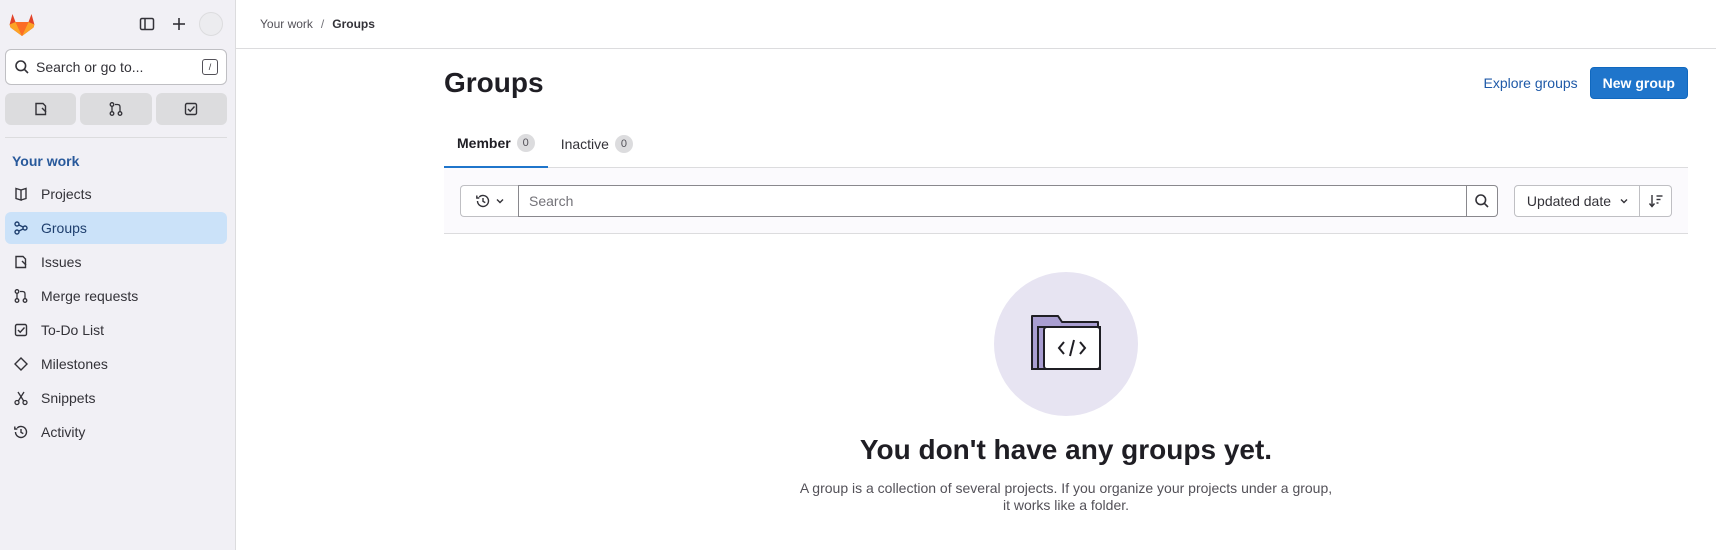 The height and width of the screenshot is (550, 1716). What do you see at coordinates (117, 158) in the screenshot?
I see `sidebar-section-heading: Your work` at bounding box center [117, 158].